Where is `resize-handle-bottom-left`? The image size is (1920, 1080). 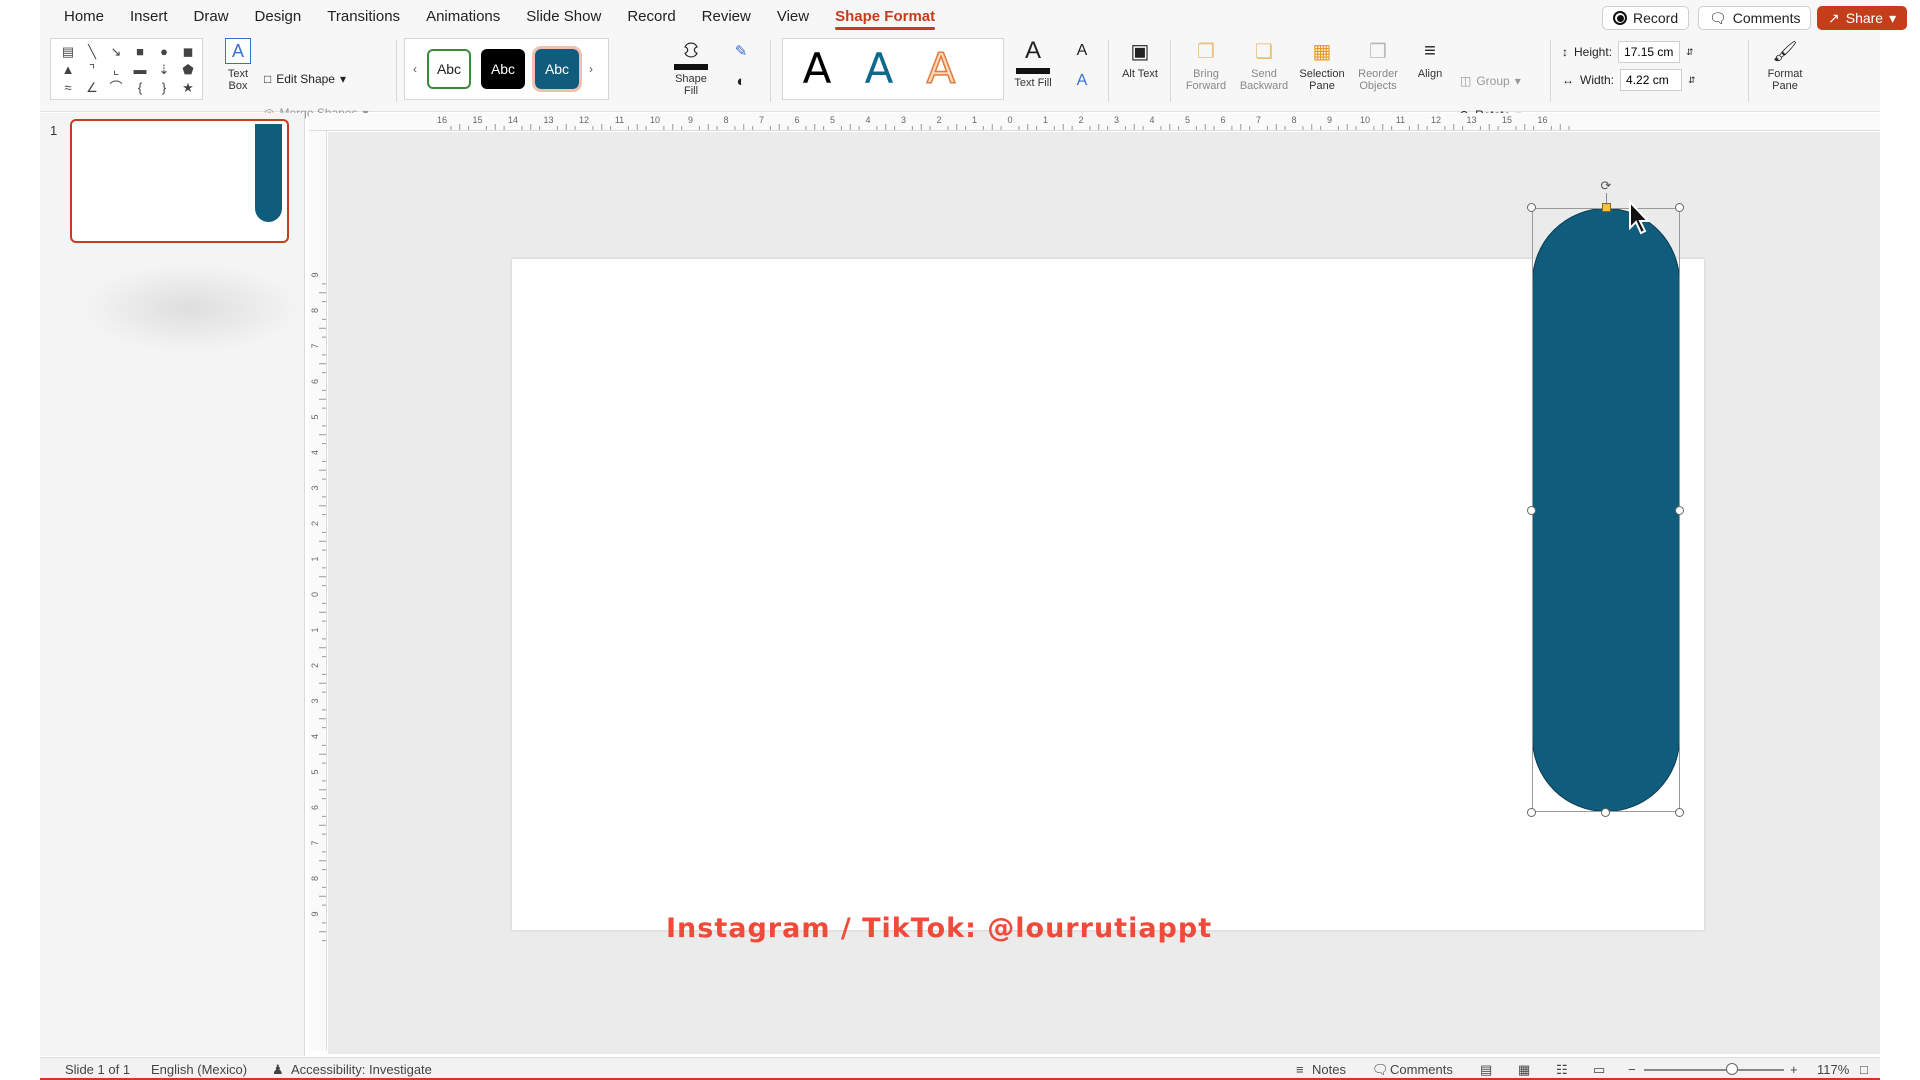
resize-handle-bottom-left is located at coordinates (1531, 812).